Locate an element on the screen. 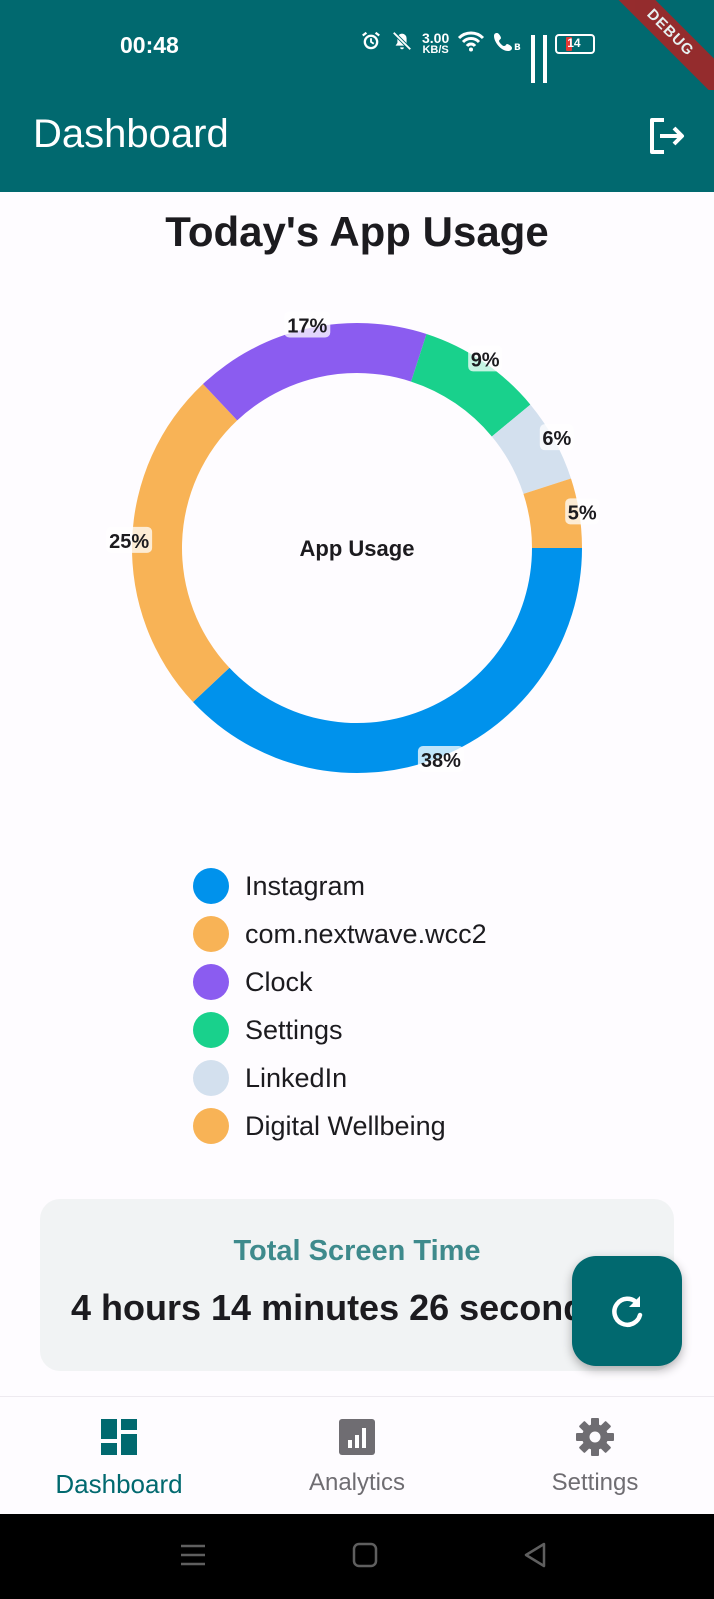 This screenshot has height=1599, width=714. analytics-icon is located at coordinates (357, 1437).